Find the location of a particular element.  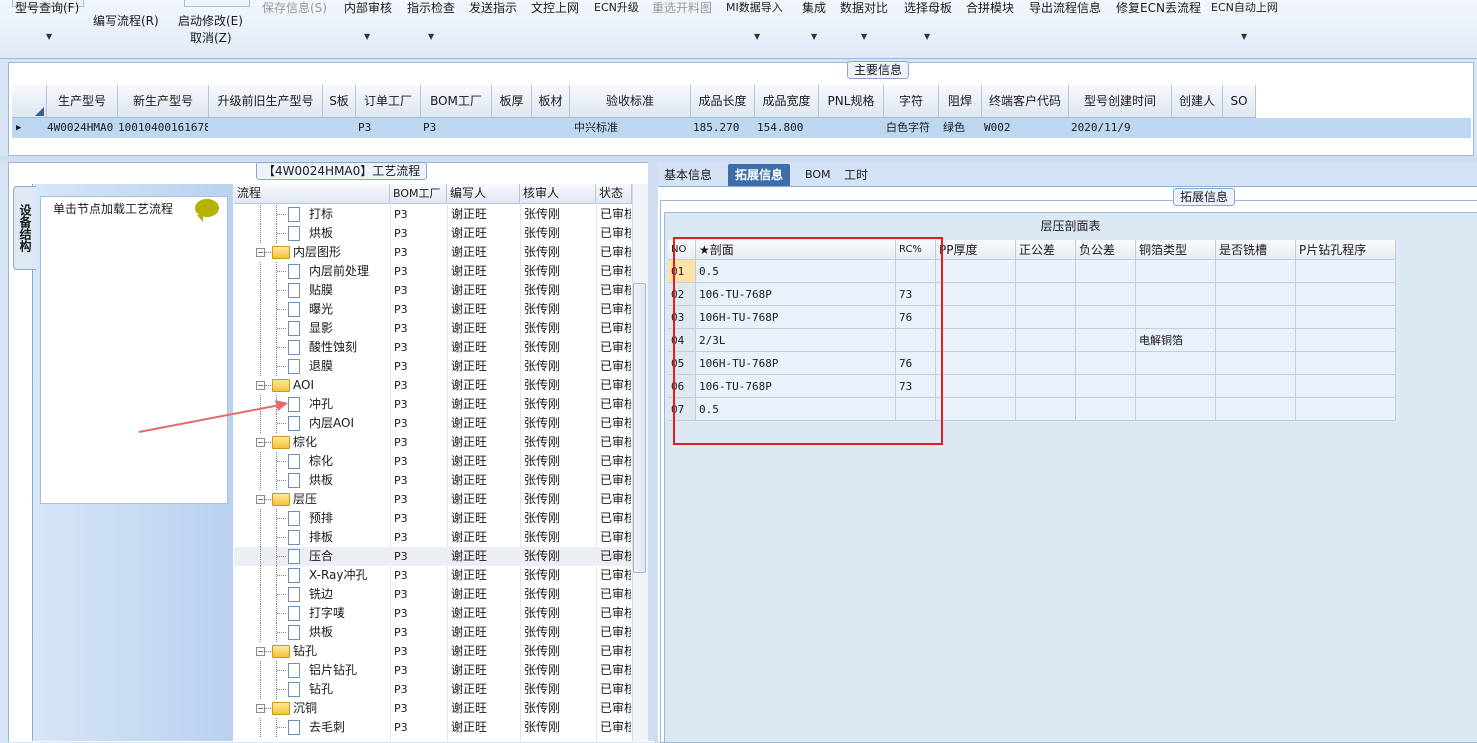

cell: 154.800 is located at coordinates (787, 128).